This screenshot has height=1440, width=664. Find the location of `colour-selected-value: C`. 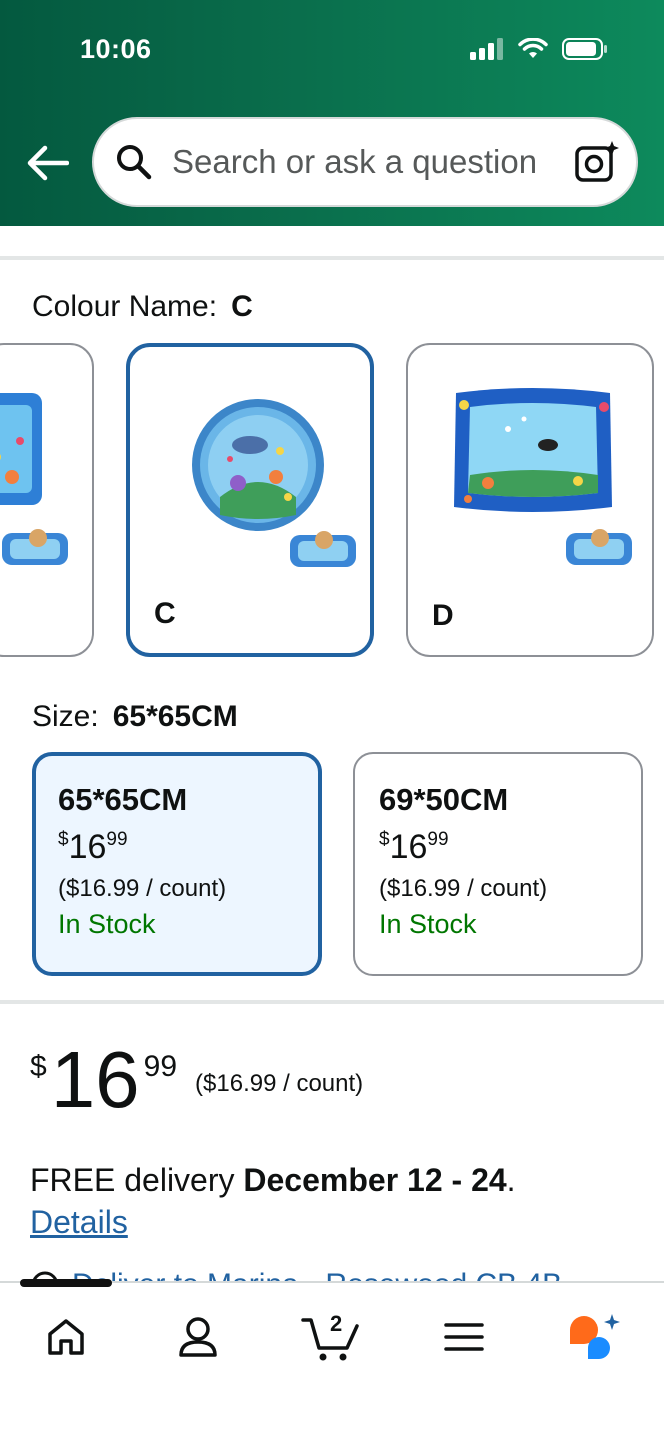

colour-selected-value: C is located at coordinates (242, 306).